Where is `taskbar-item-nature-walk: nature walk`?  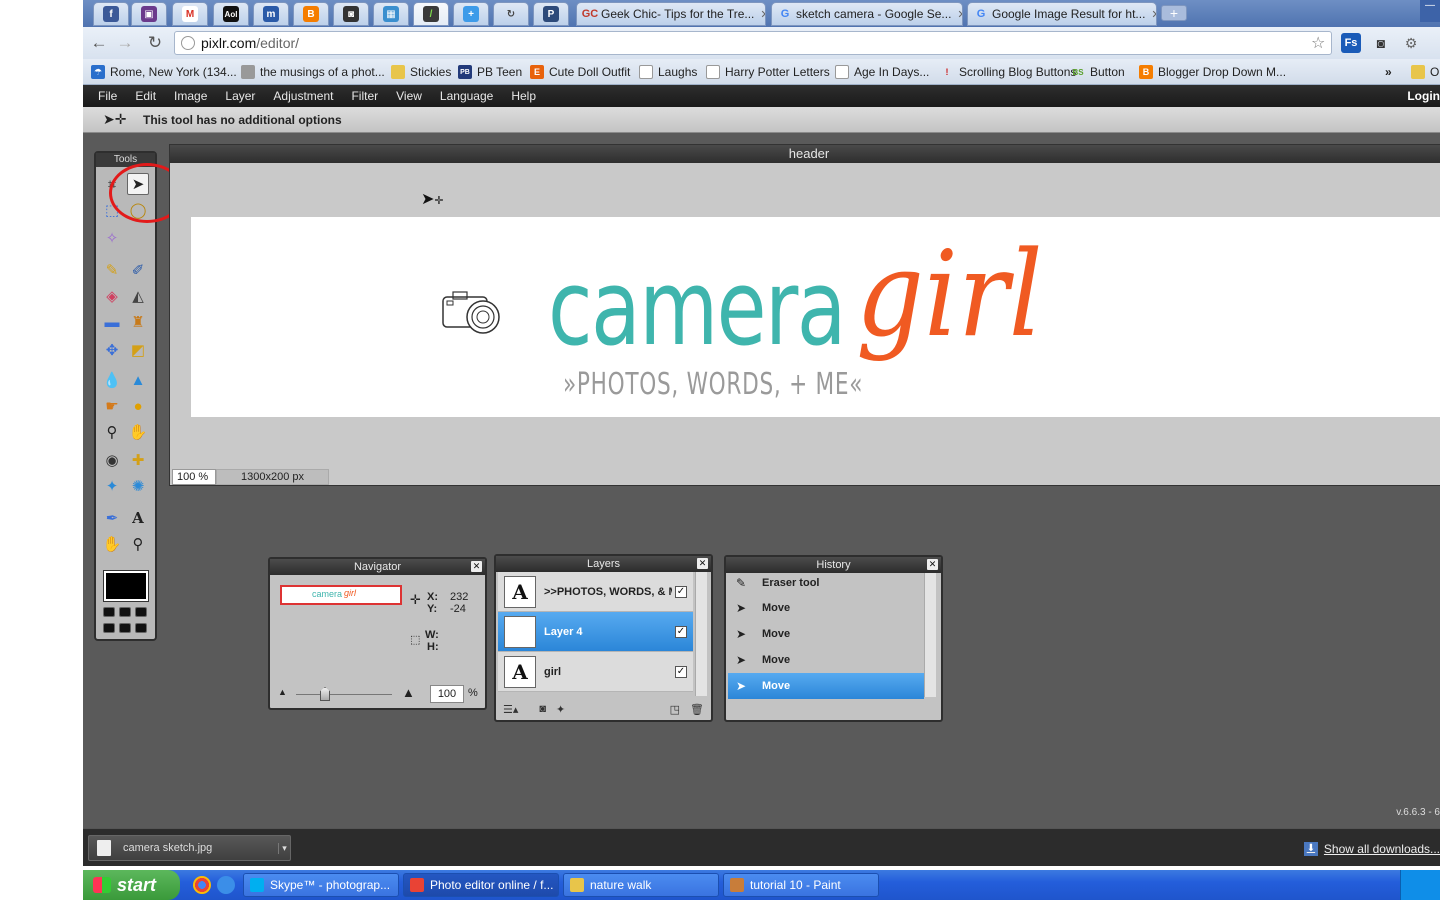 taskbar-item-nature-walk: nature walk is located at coordinates (641, 885).